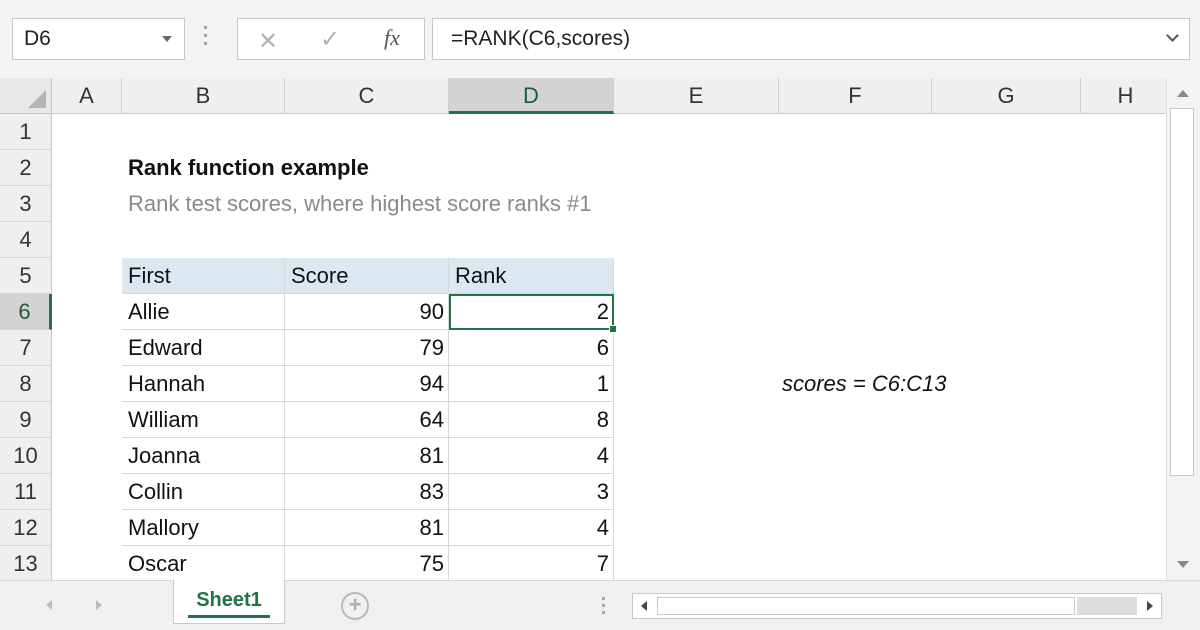 This screenshot has width=1200, height=630. I want to click on row-header-13: 13, so click(26, 563).